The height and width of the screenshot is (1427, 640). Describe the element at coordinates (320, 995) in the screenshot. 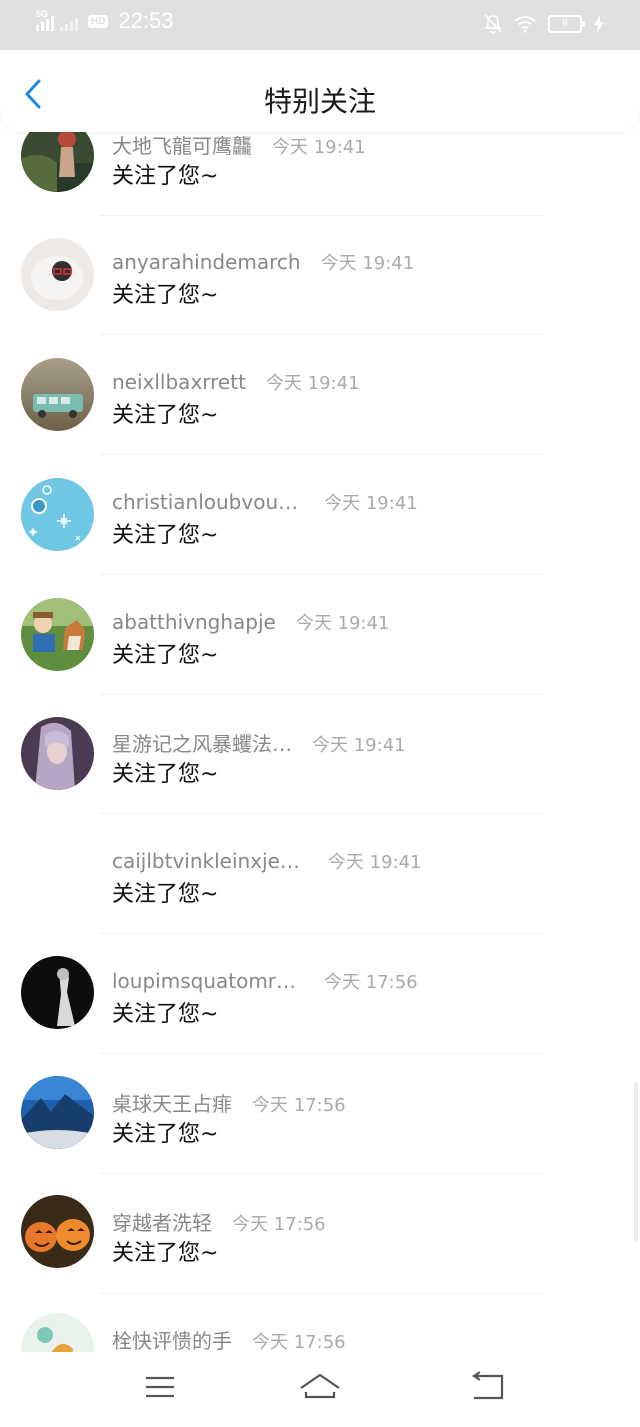

I see `list-item: loupimsquatomr… 今天 17:56 关注了您~` at that location.